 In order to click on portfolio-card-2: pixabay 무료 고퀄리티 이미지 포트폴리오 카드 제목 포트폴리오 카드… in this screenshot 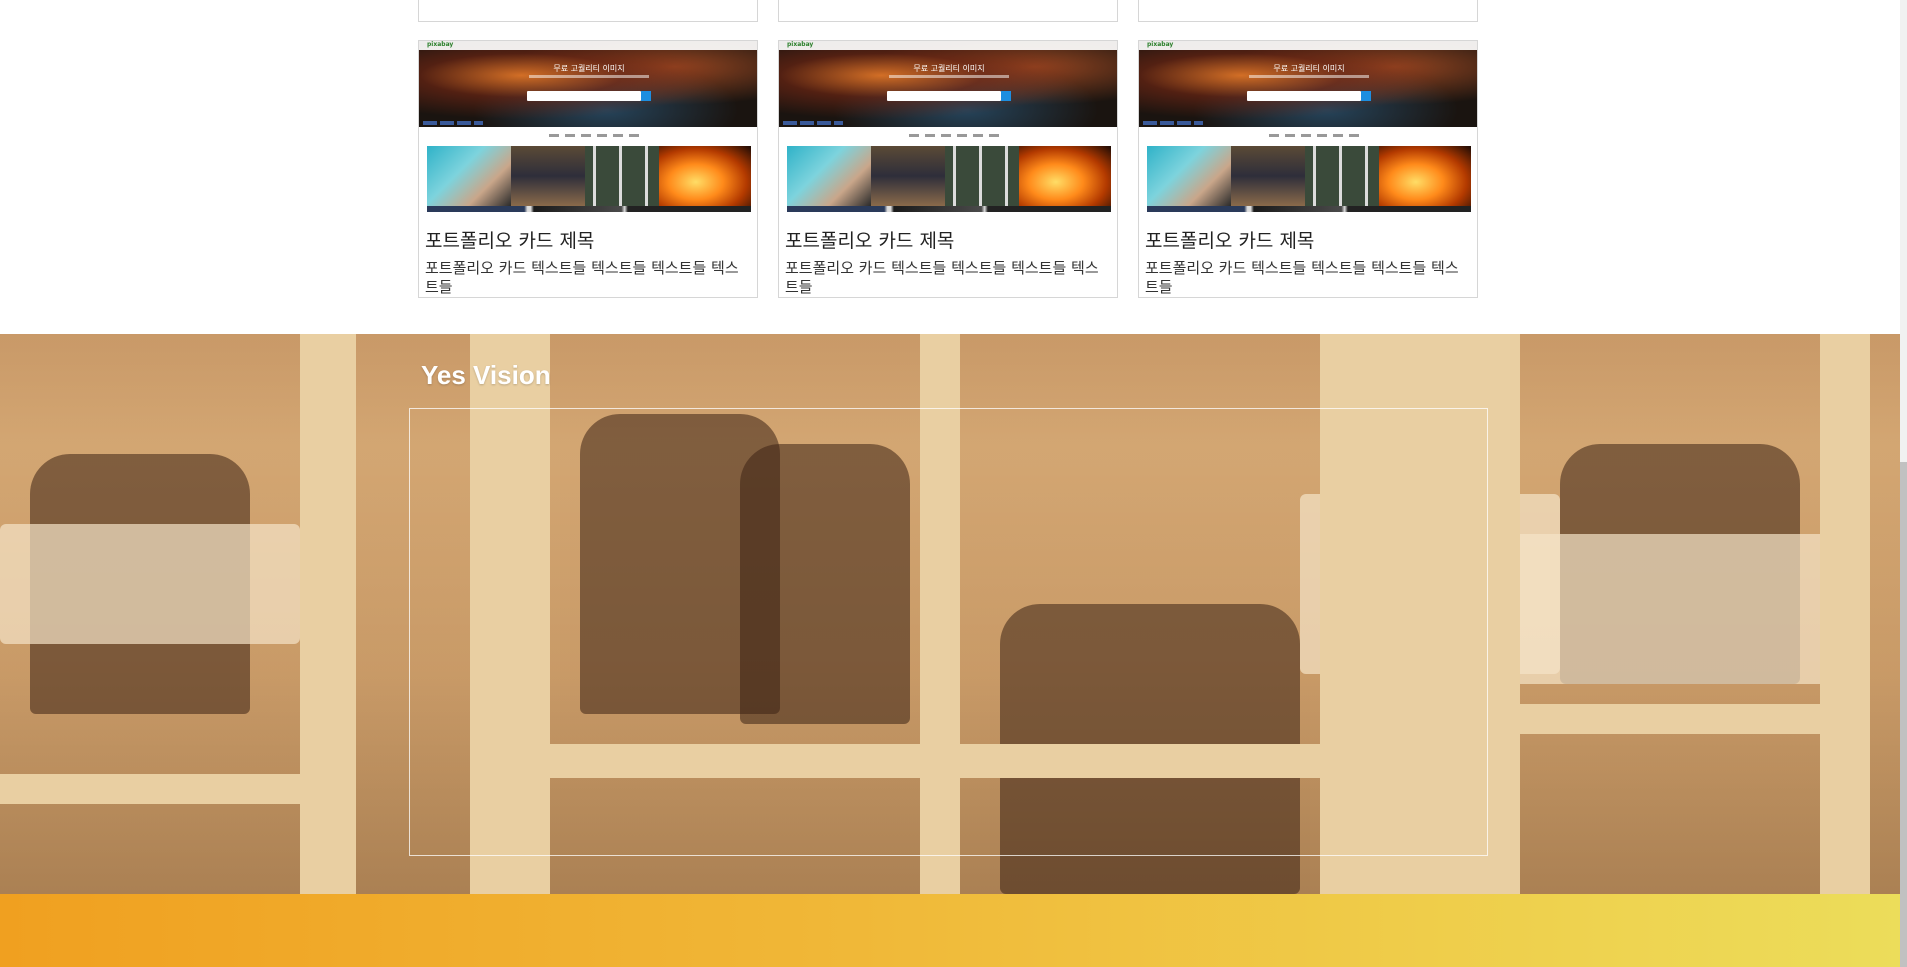, I will do `click(948, 169)`.